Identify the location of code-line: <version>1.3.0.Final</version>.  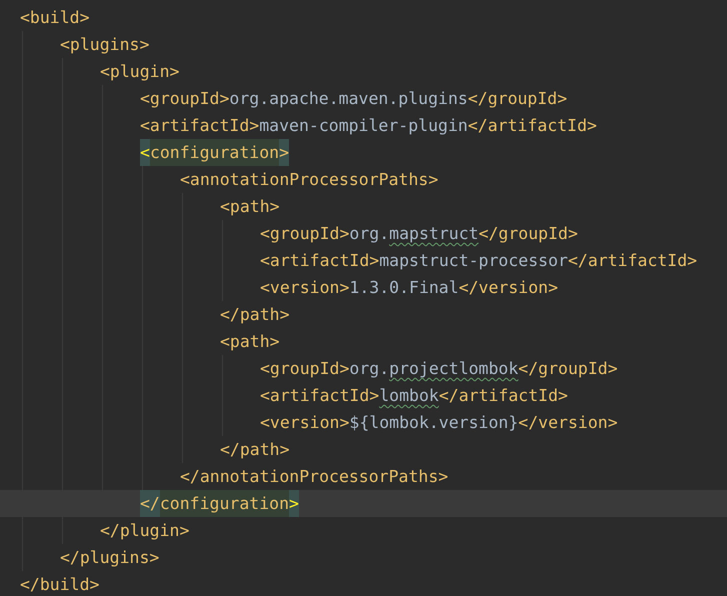
(409, 288).